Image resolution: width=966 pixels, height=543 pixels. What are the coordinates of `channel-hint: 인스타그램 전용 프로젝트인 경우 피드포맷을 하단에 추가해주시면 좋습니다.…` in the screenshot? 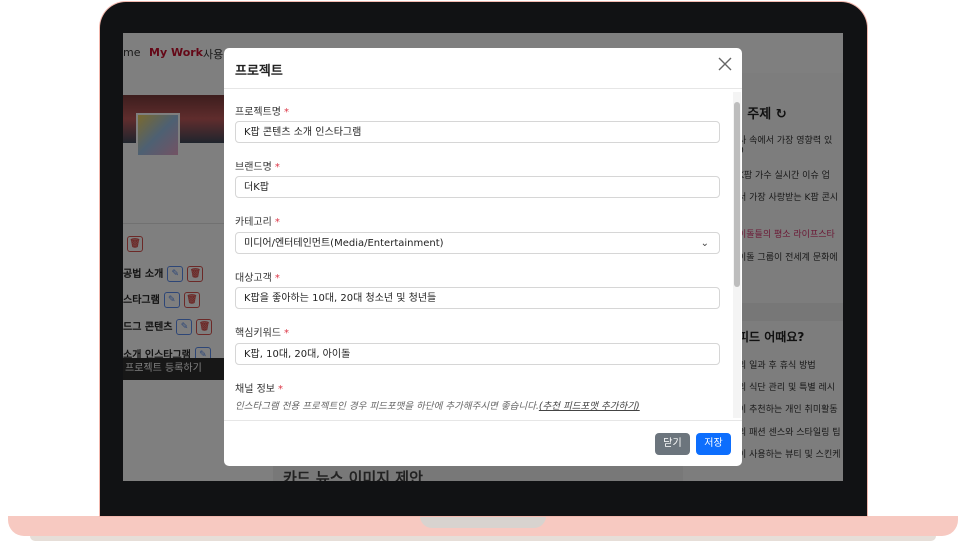 It's located at (437, 406).